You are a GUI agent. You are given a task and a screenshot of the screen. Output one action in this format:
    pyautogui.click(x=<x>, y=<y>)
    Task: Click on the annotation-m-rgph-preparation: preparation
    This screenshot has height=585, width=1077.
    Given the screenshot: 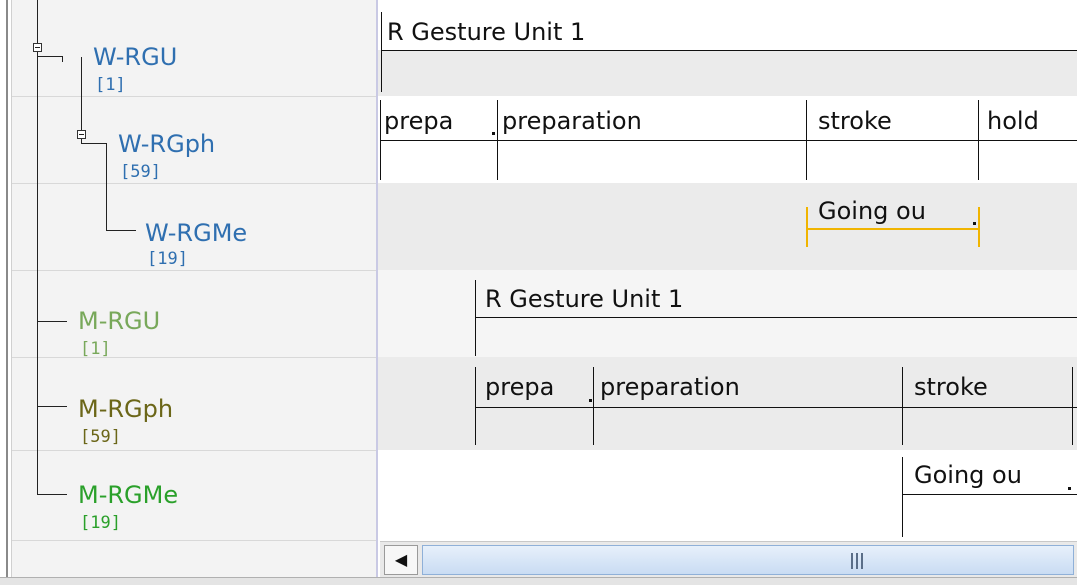 What is the action you would take?
    pyautogui.click(x=670, y=387)
    